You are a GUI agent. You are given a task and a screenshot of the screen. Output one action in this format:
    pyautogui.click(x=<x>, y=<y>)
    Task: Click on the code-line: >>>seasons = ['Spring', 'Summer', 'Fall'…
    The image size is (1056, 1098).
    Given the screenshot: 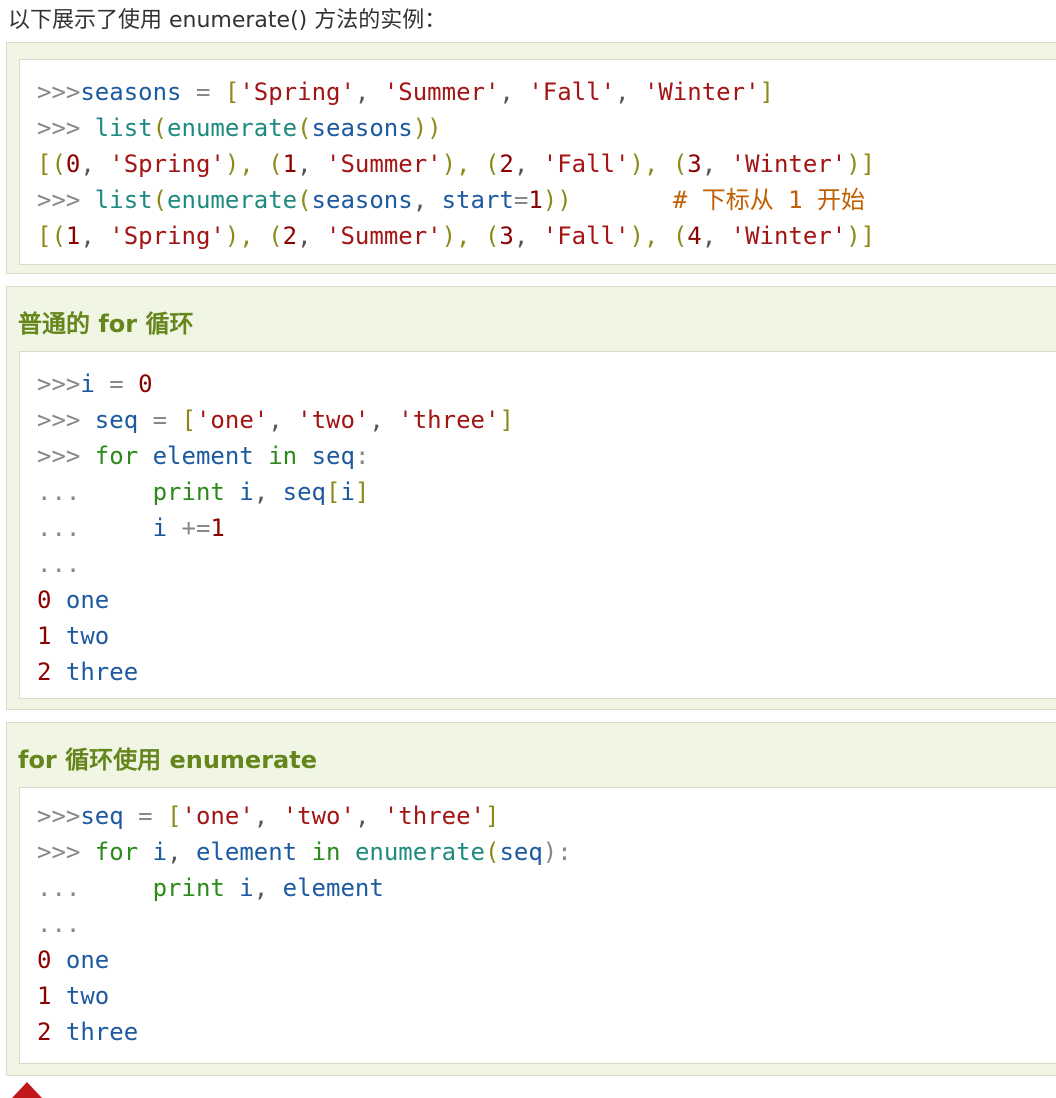 What is the action you would take?
    pyautogui.click(x=546, y=92)
    